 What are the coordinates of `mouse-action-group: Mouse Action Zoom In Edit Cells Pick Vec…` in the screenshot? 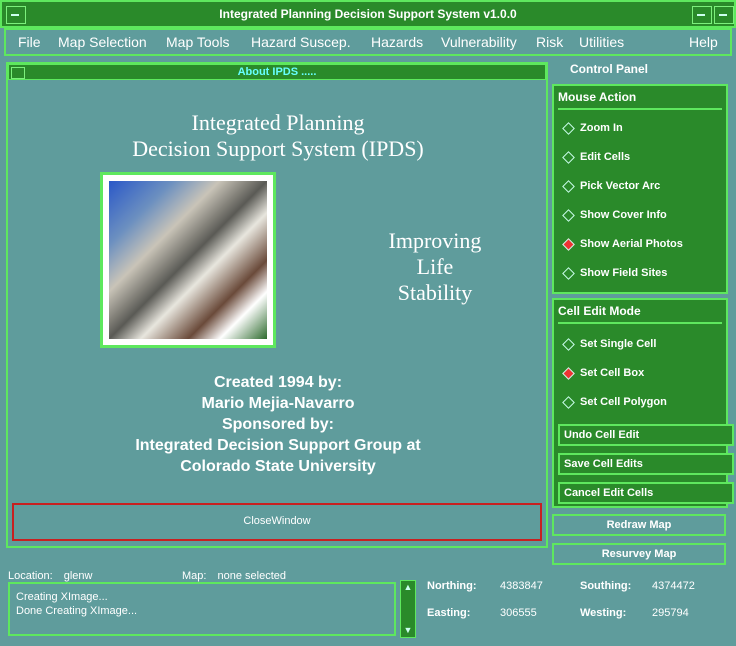 It's located at (640, 189).